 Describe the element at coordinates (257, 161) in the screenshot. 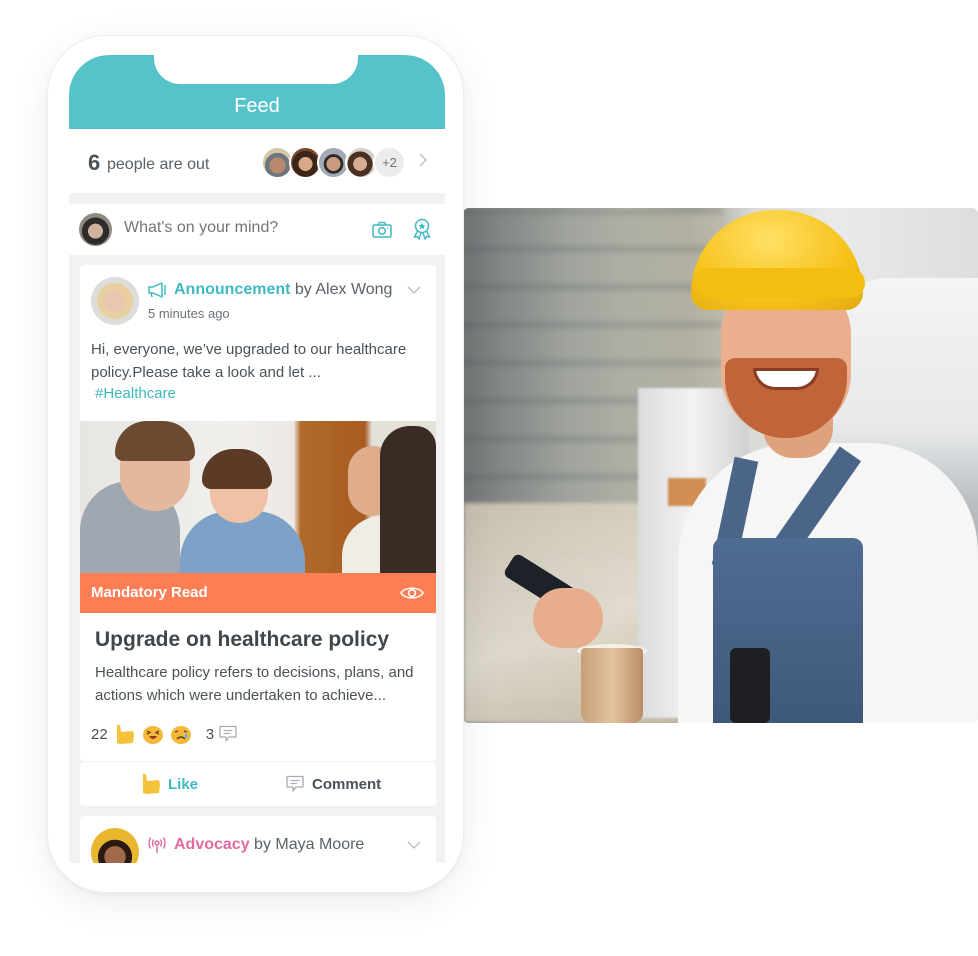

I see `people-out-card: 6 people are out +2` at that location.